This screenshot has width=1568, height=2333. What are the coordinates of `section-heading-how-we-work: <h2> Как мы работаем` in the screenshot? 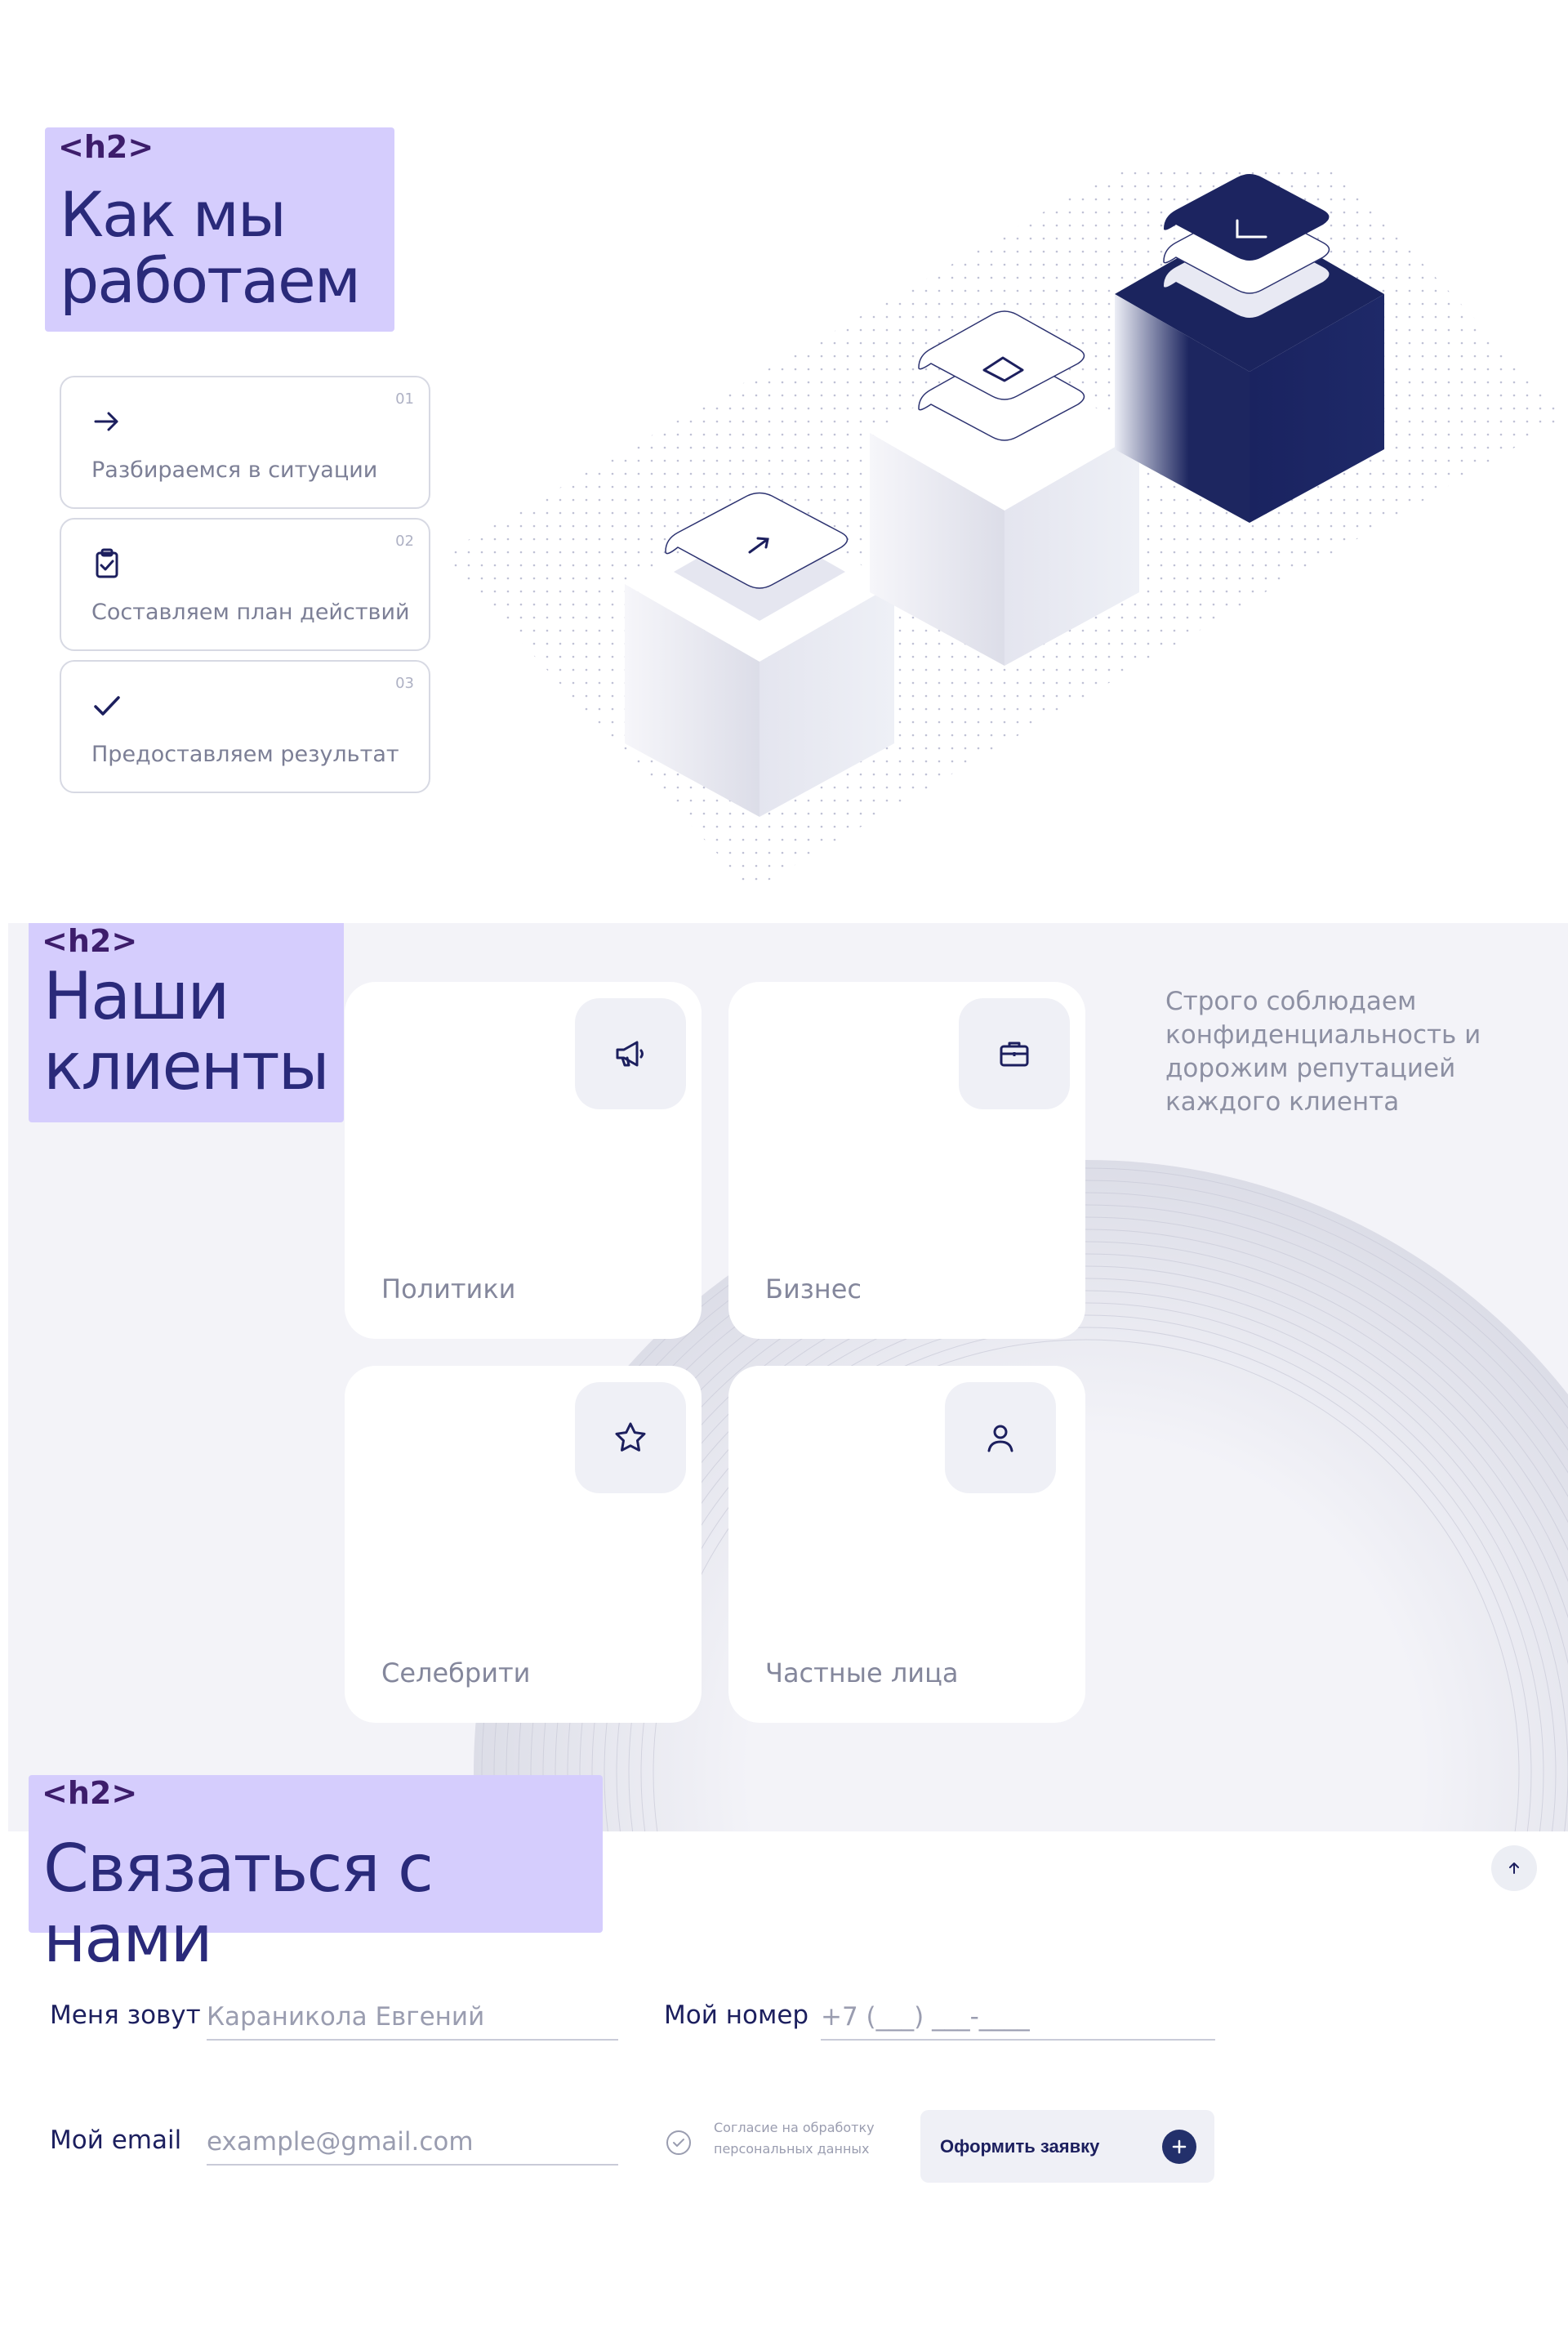 It's located at (219, 230).